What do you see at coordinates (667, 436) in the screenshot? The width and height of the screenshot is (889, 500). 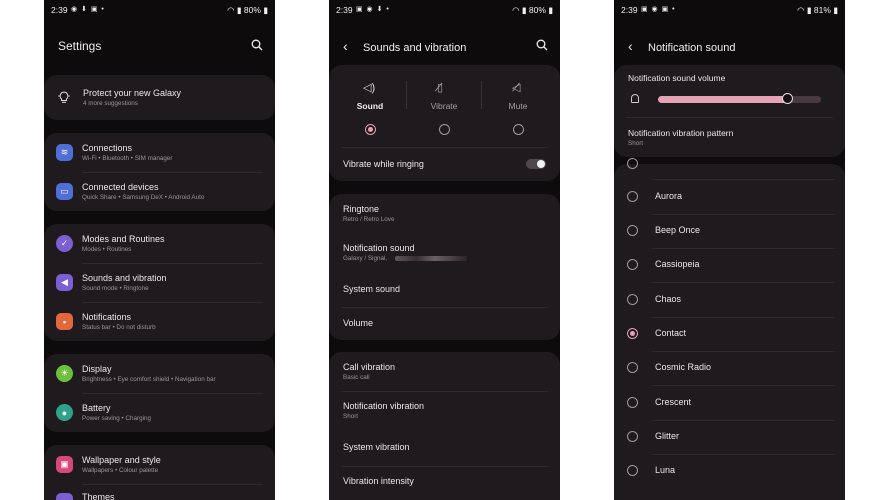 I see `sound-name: Glitter` at bounding box center [667, 436].